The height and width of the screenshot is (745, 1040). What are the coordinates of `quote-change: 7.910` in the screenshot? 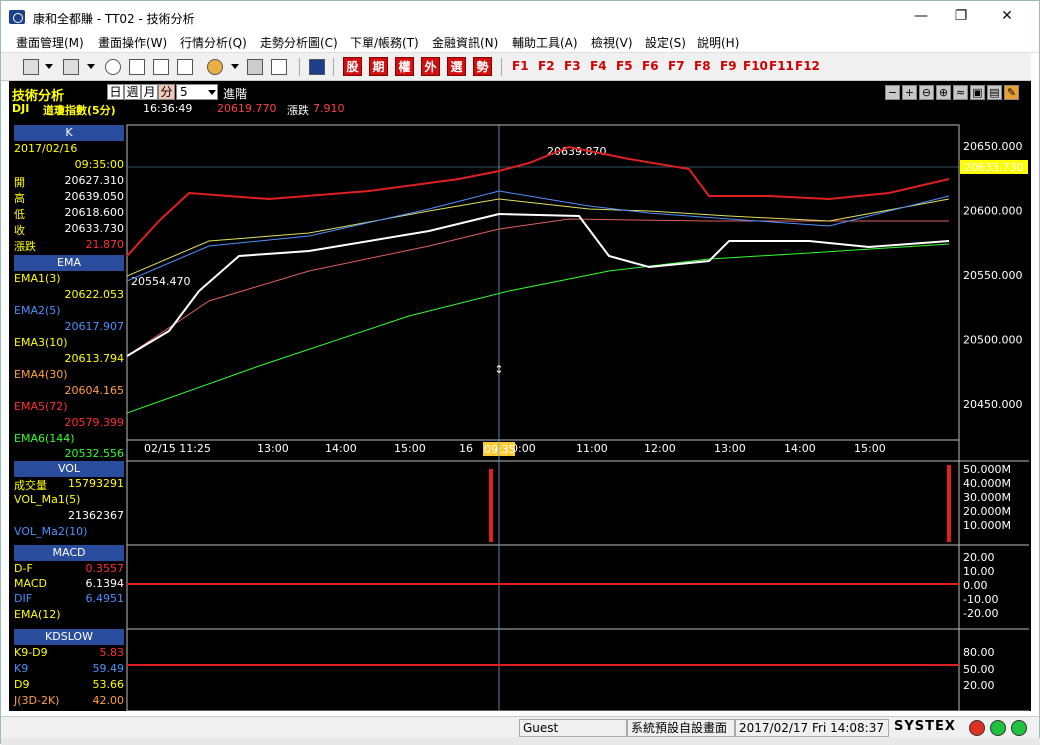 It's located at (329, 108).